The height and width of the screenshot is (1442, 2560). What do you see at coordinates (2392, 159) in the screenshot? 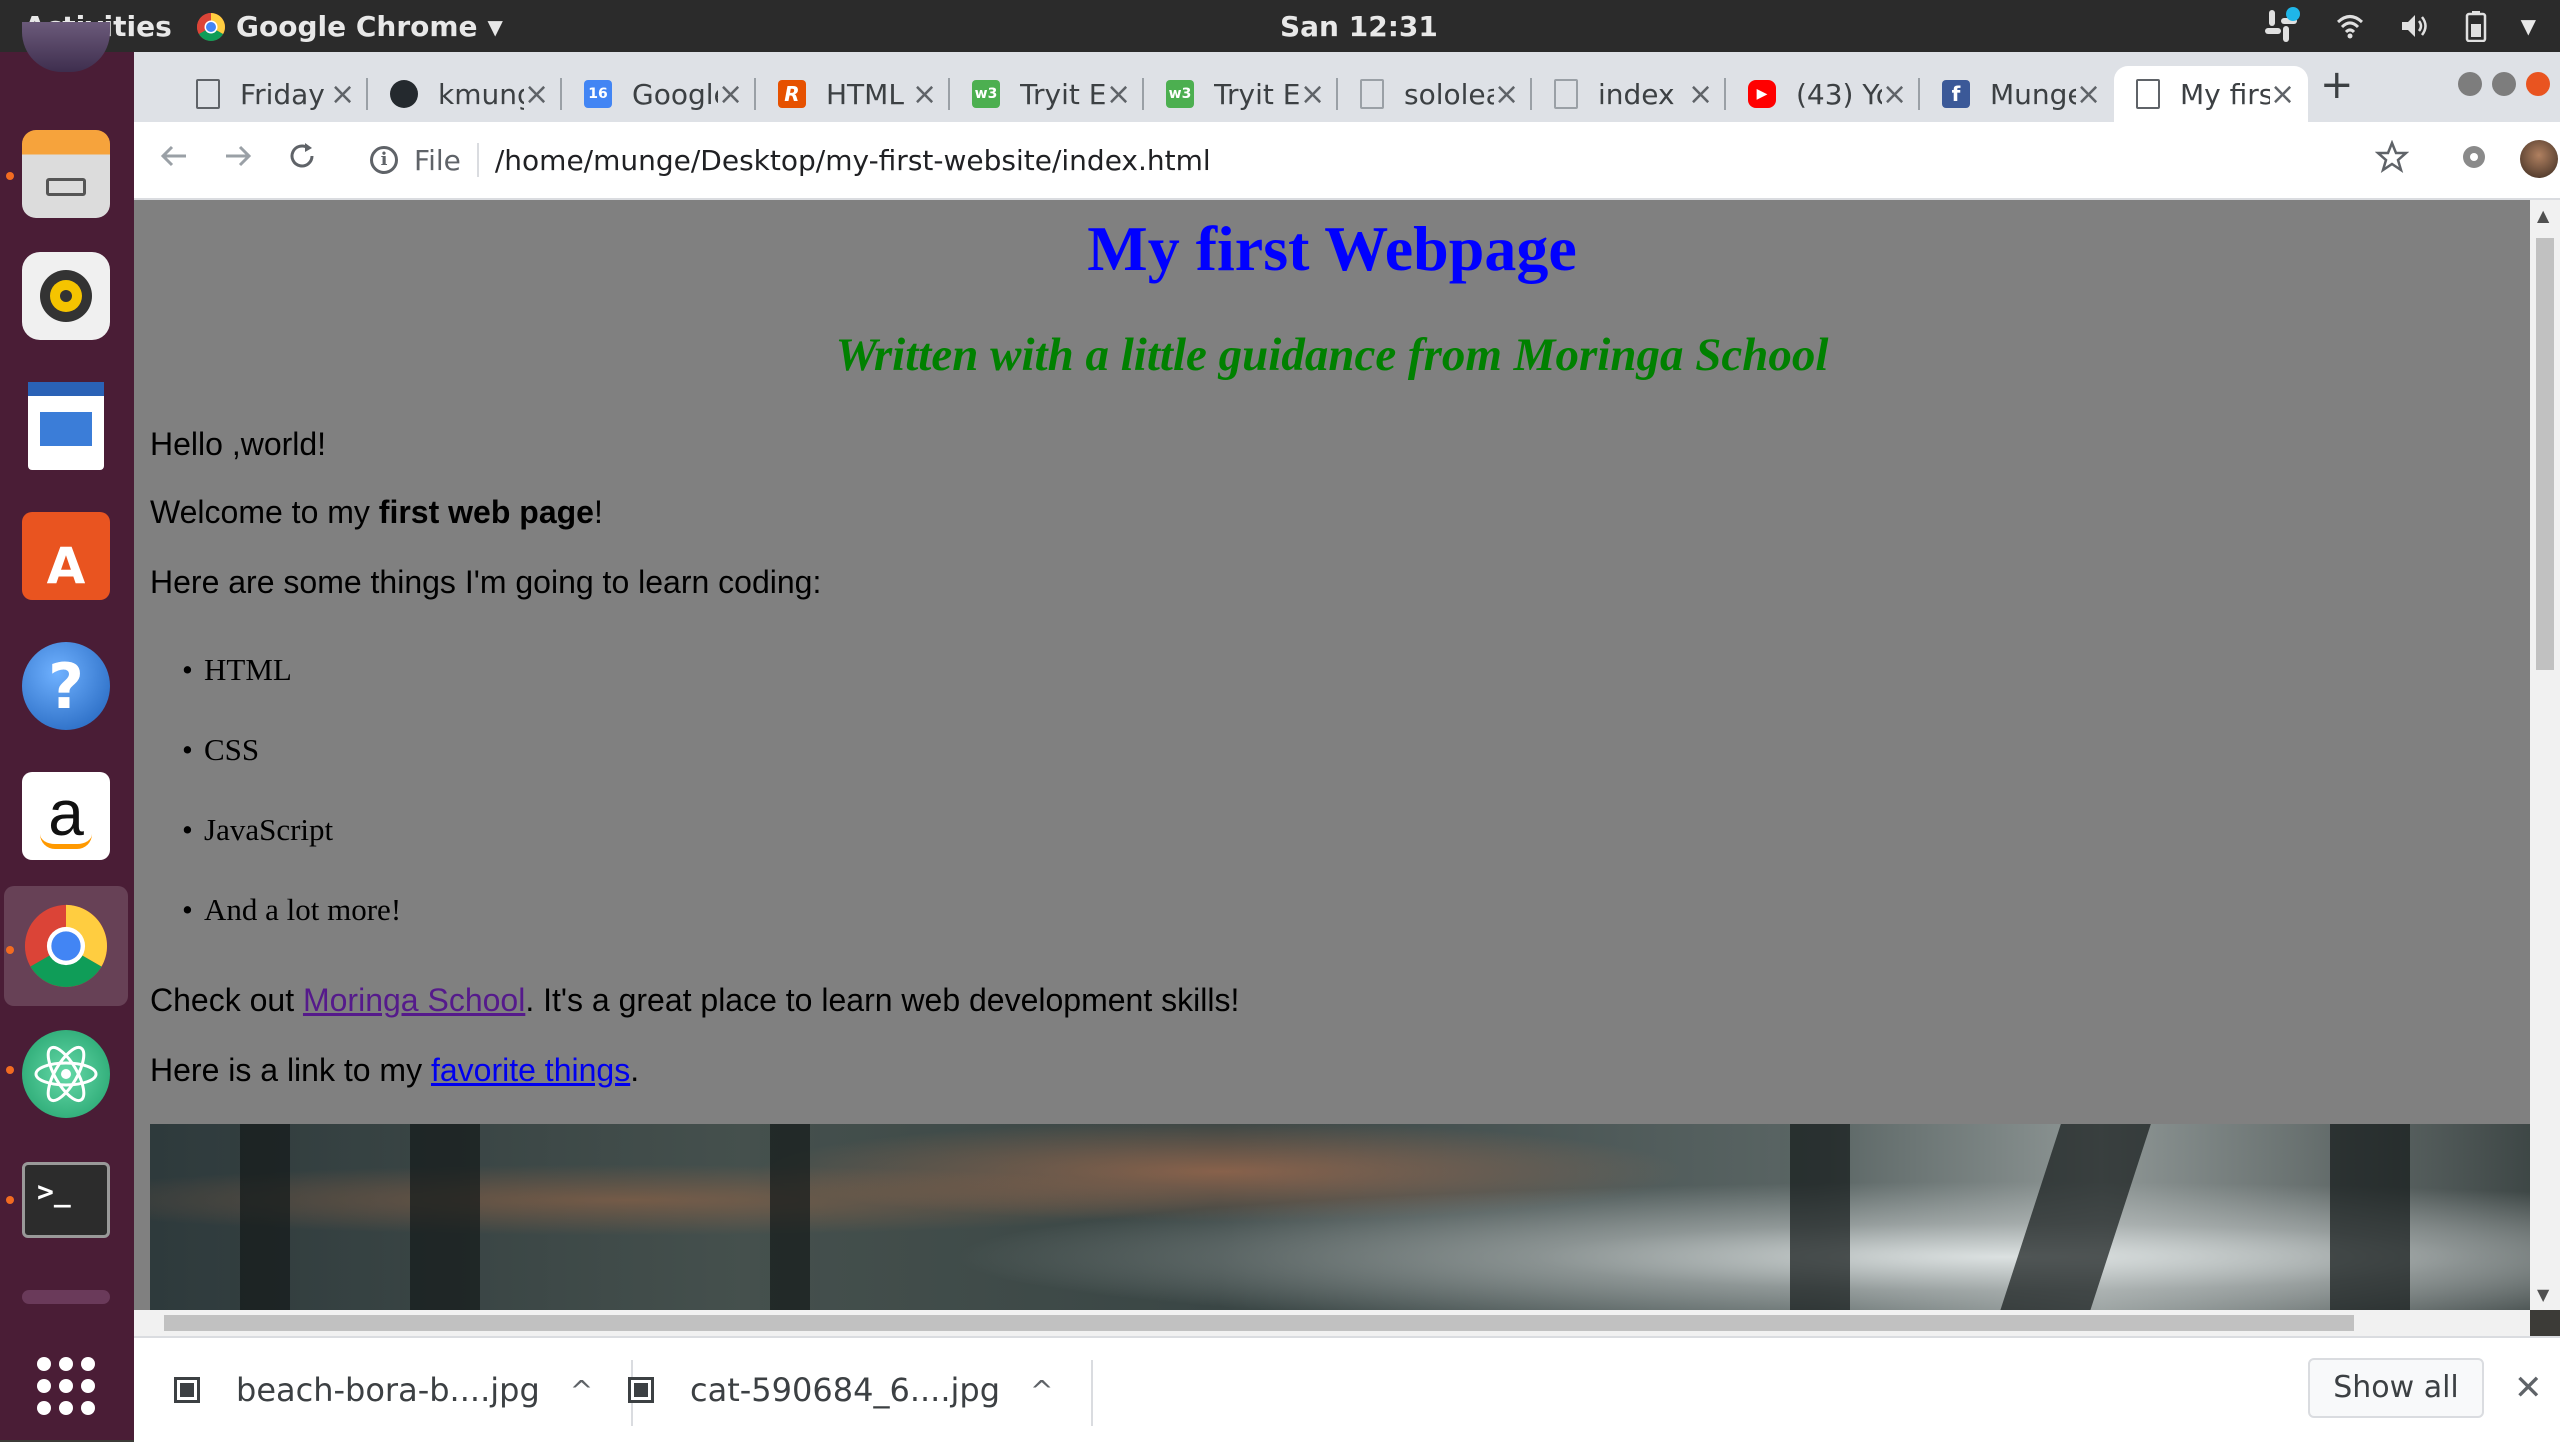
I see `bookmark-star-button` at bounding box center [2392, 159].